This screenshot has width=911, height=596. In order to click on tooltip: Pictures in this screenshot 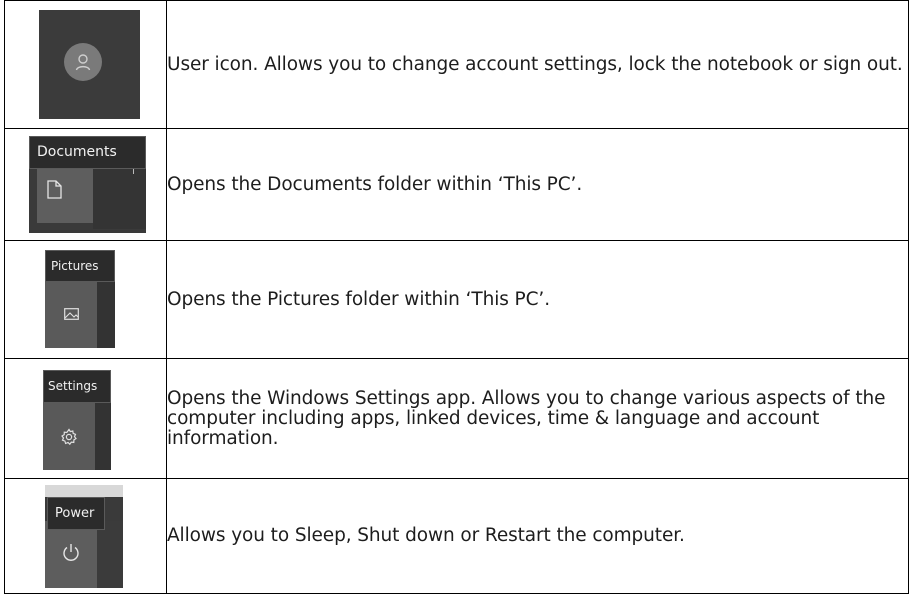, I will do `click(80, 266)`.